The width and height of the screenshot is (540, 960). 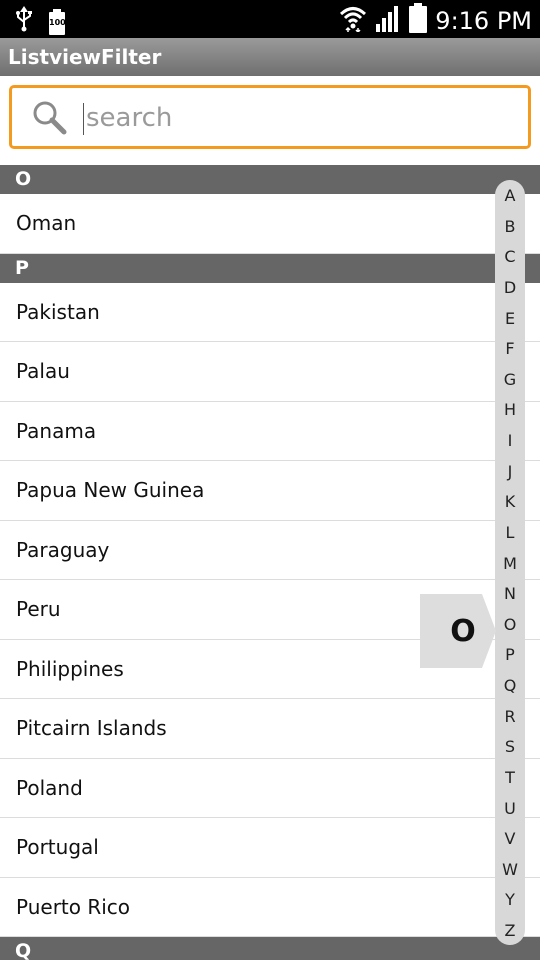 What do you see at coordinates (510, 227) in the screenshot?
I see `index-letter-b: B` at bounding box center [510, 227].